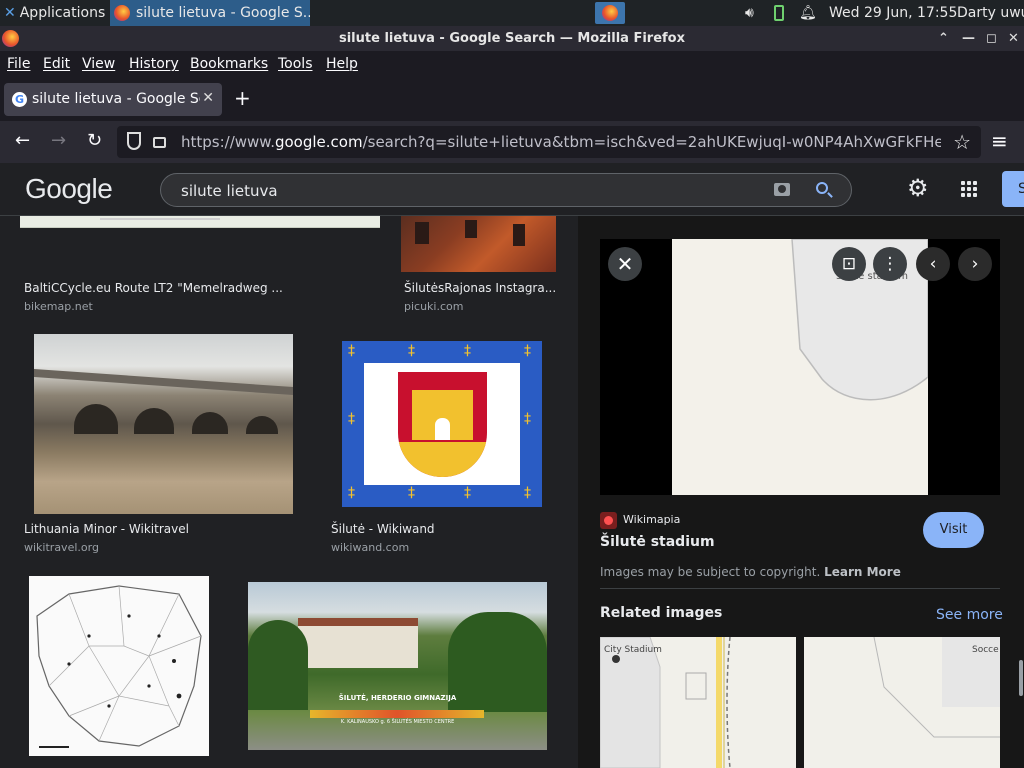  Describe the element at coordinates (975, 264) in the screenshot. I see `next-image-icon: ›` at that location.